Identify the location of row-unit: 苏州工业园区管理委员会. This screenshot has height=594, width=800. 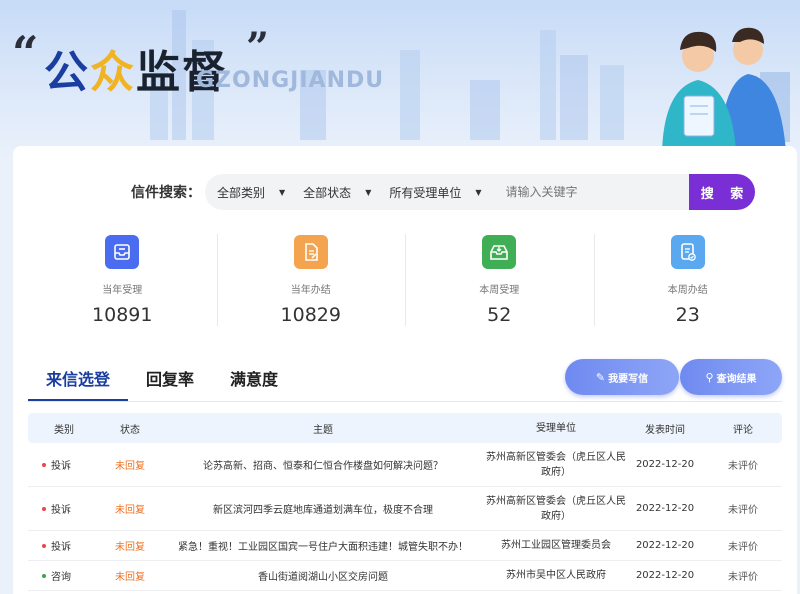
(556, 545).